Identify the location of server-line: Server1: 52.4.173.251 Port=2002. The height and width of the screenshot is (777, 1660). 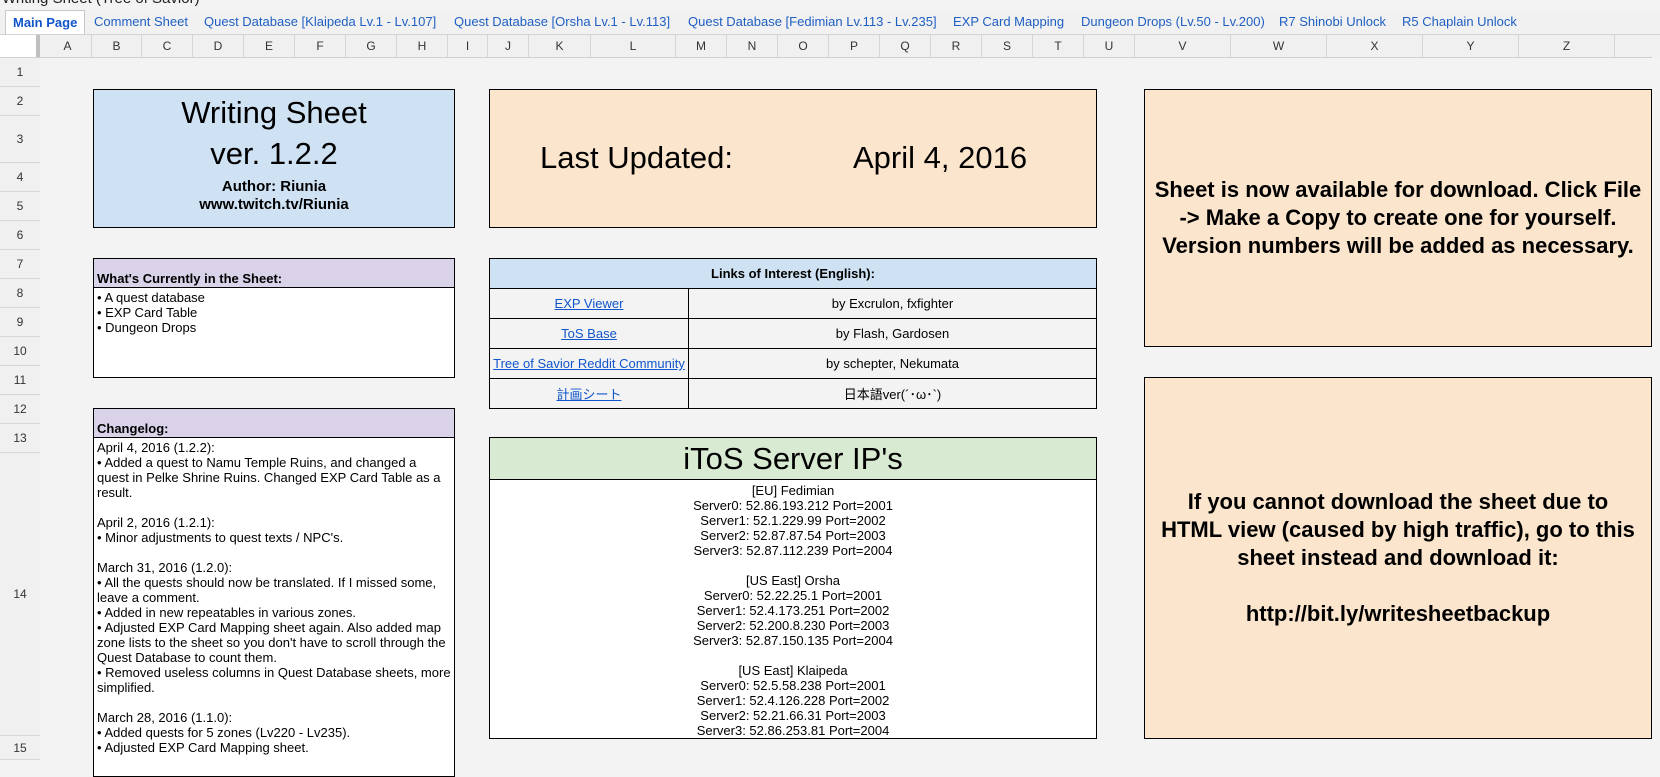
(793, 610).